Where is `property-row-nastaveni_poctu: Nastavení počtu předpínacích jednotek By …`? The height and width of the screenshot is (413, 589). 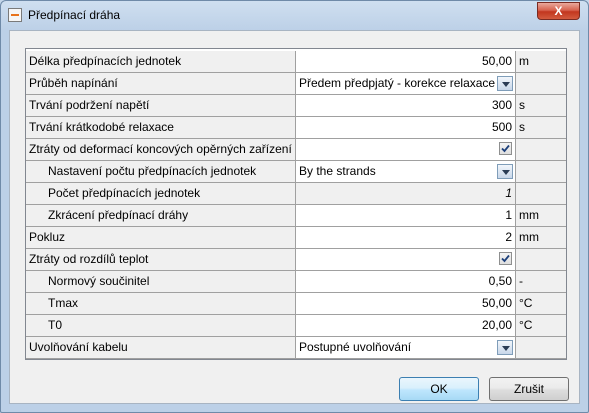 property-row-nastaveni_poctu: Nastavení počtu předpínacích jednotek By … is located at coordinates (296, 172).